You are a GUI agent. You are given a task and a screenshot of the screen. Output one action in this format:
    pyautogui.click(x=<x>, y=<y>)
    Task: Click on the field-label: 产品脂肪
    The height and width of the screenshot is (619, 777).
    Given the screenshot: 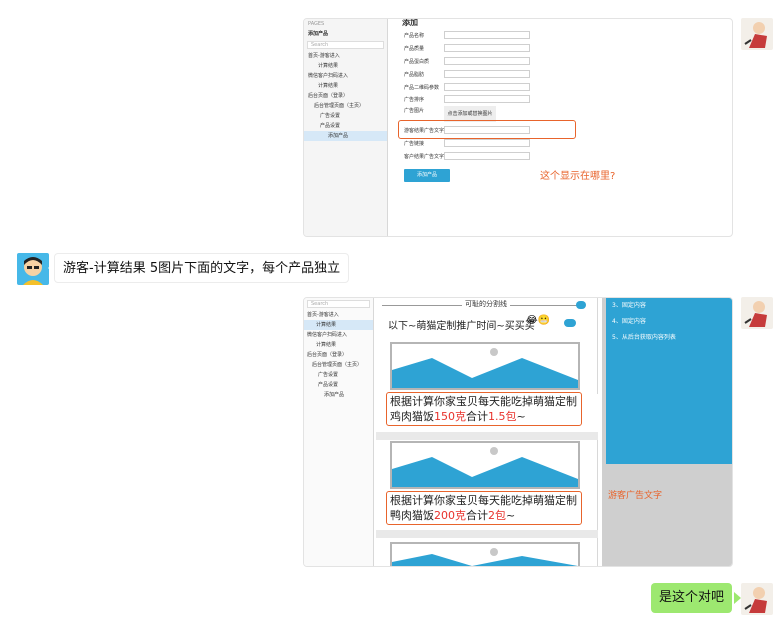 What is the action you would take?
    pyautogui.click(x=414, y=75)
    